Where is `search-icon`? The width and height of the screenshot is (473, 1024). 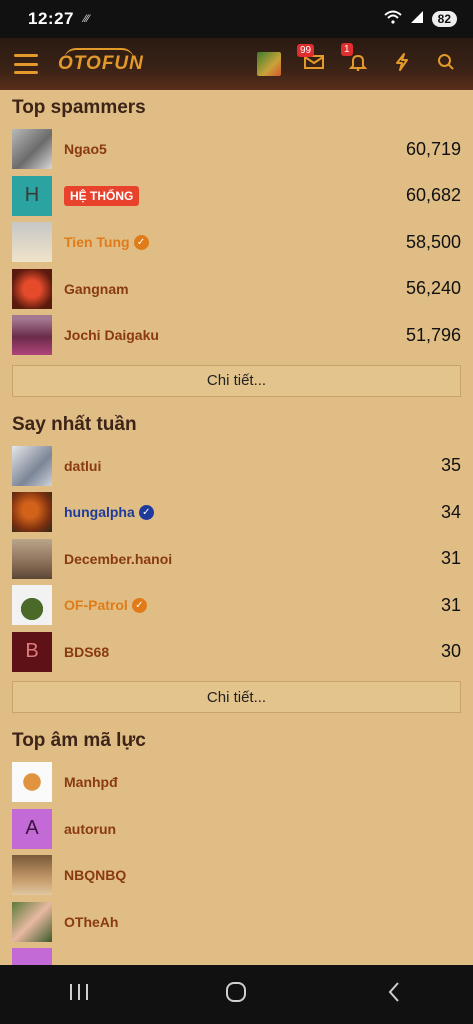 search-icon is located at coordinates (446, 61).